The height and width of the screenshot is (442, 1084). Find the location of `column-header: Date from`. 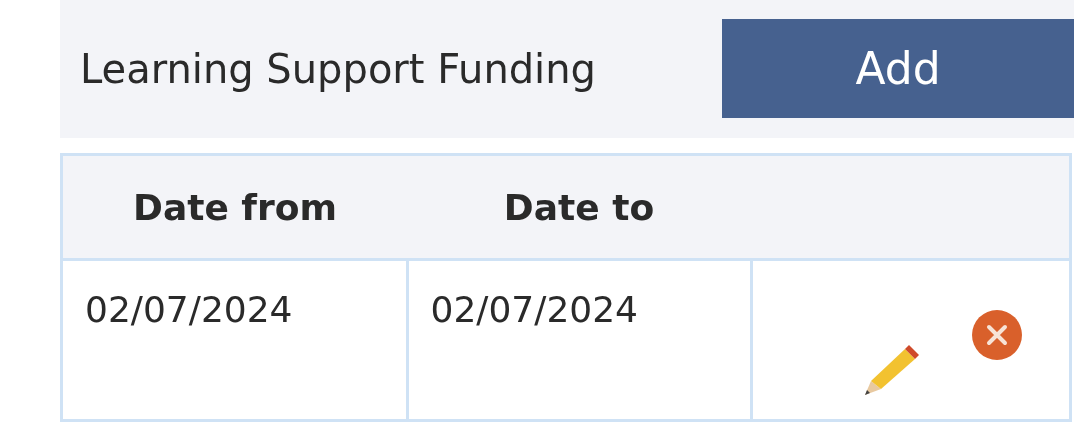

column-header: Date from is located at coordinates (234, 207).